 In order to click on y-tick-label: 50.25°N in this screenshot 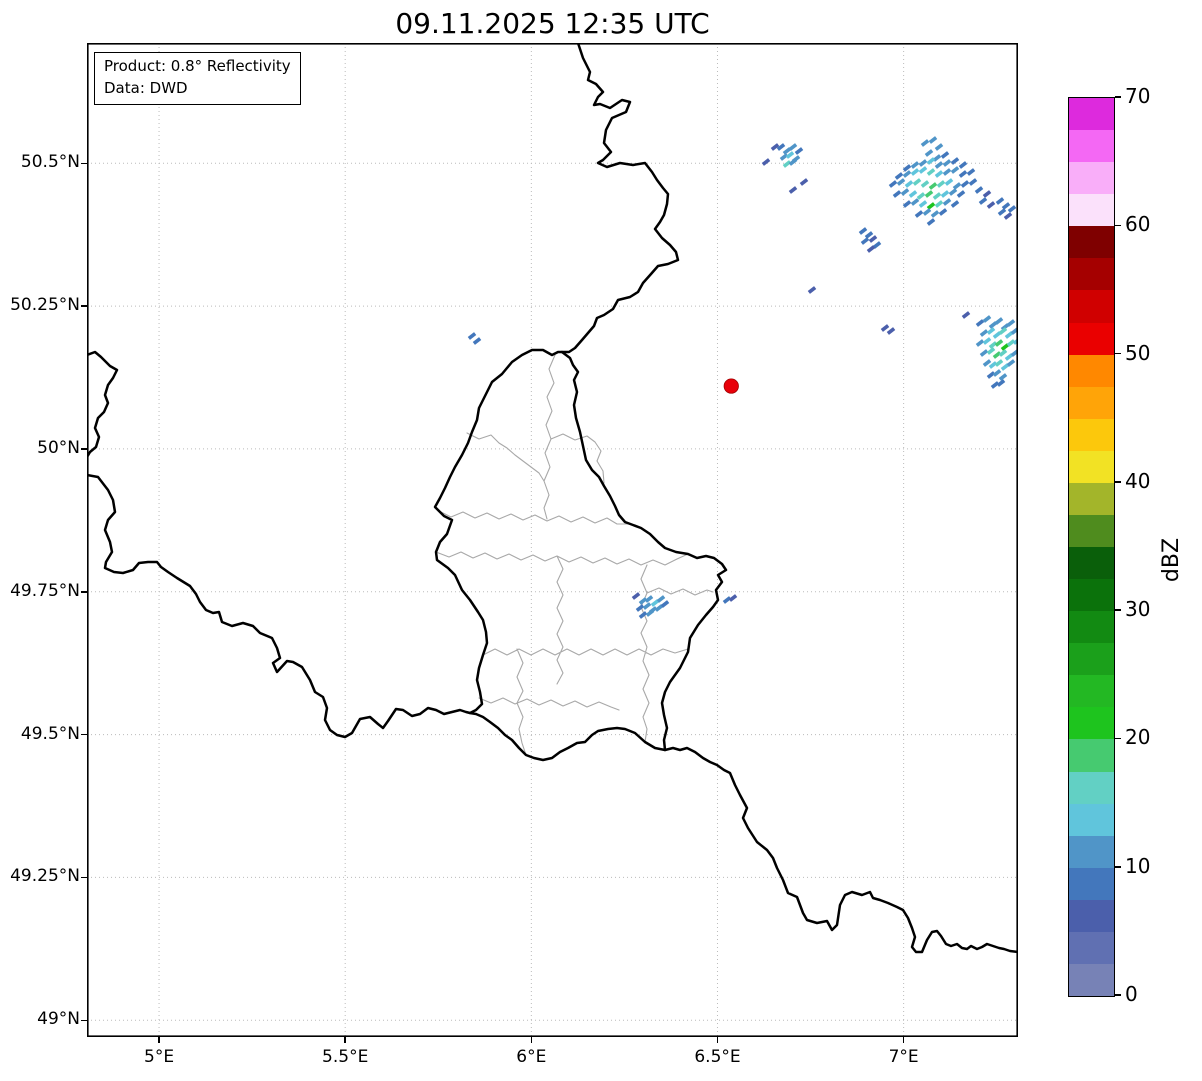, I will do `click(45, 305)`.